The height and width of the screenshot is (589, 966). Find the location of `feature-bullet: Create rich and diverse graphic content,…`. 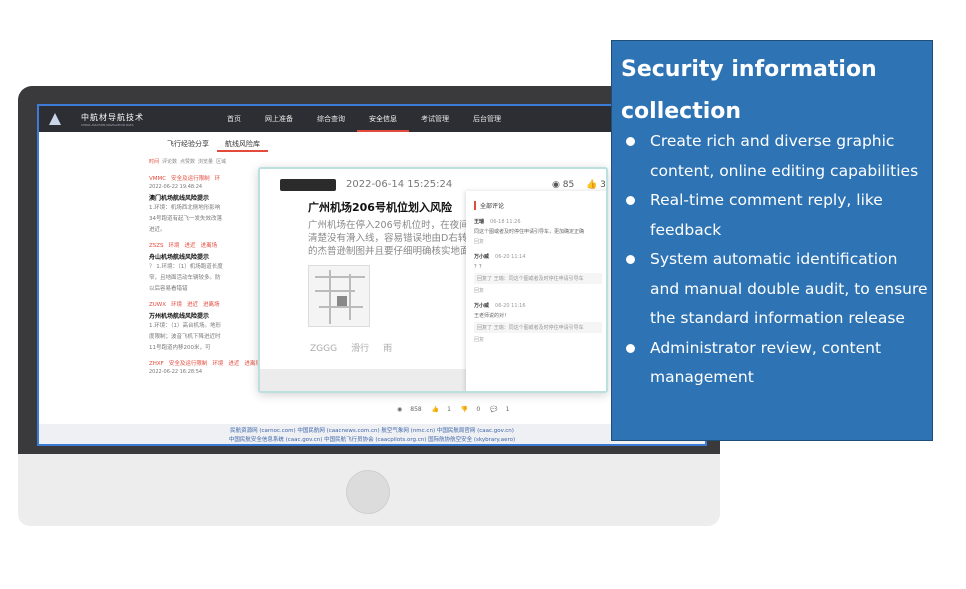

feature-bullet: Create rich and diverse graphic content,… is located at coordinates (775, 156).